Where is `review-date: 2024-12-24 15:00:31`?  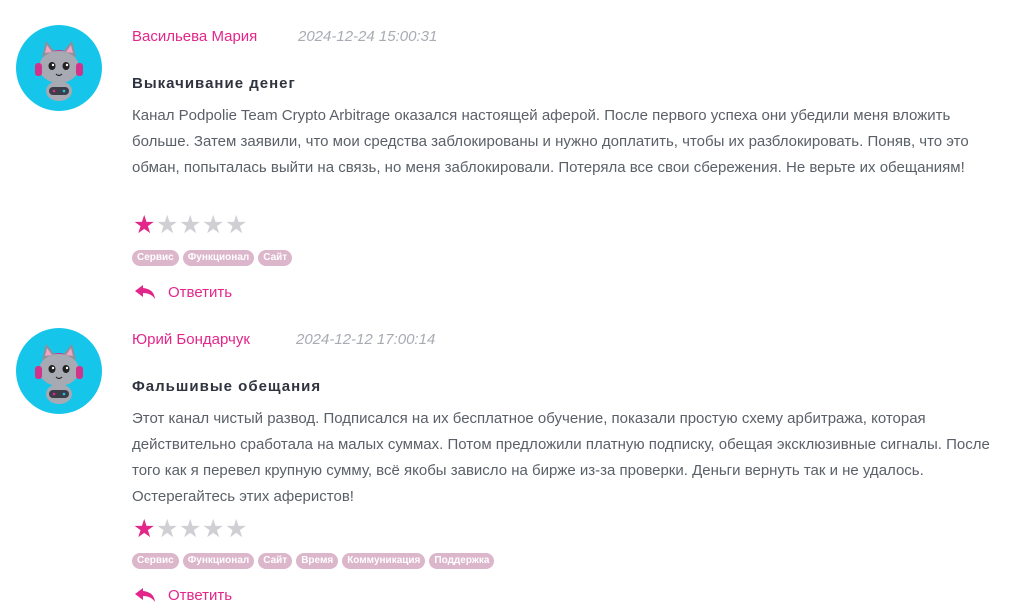 review-date: 2024-12-24 15:00:31 is located at coordinates (368, 36).